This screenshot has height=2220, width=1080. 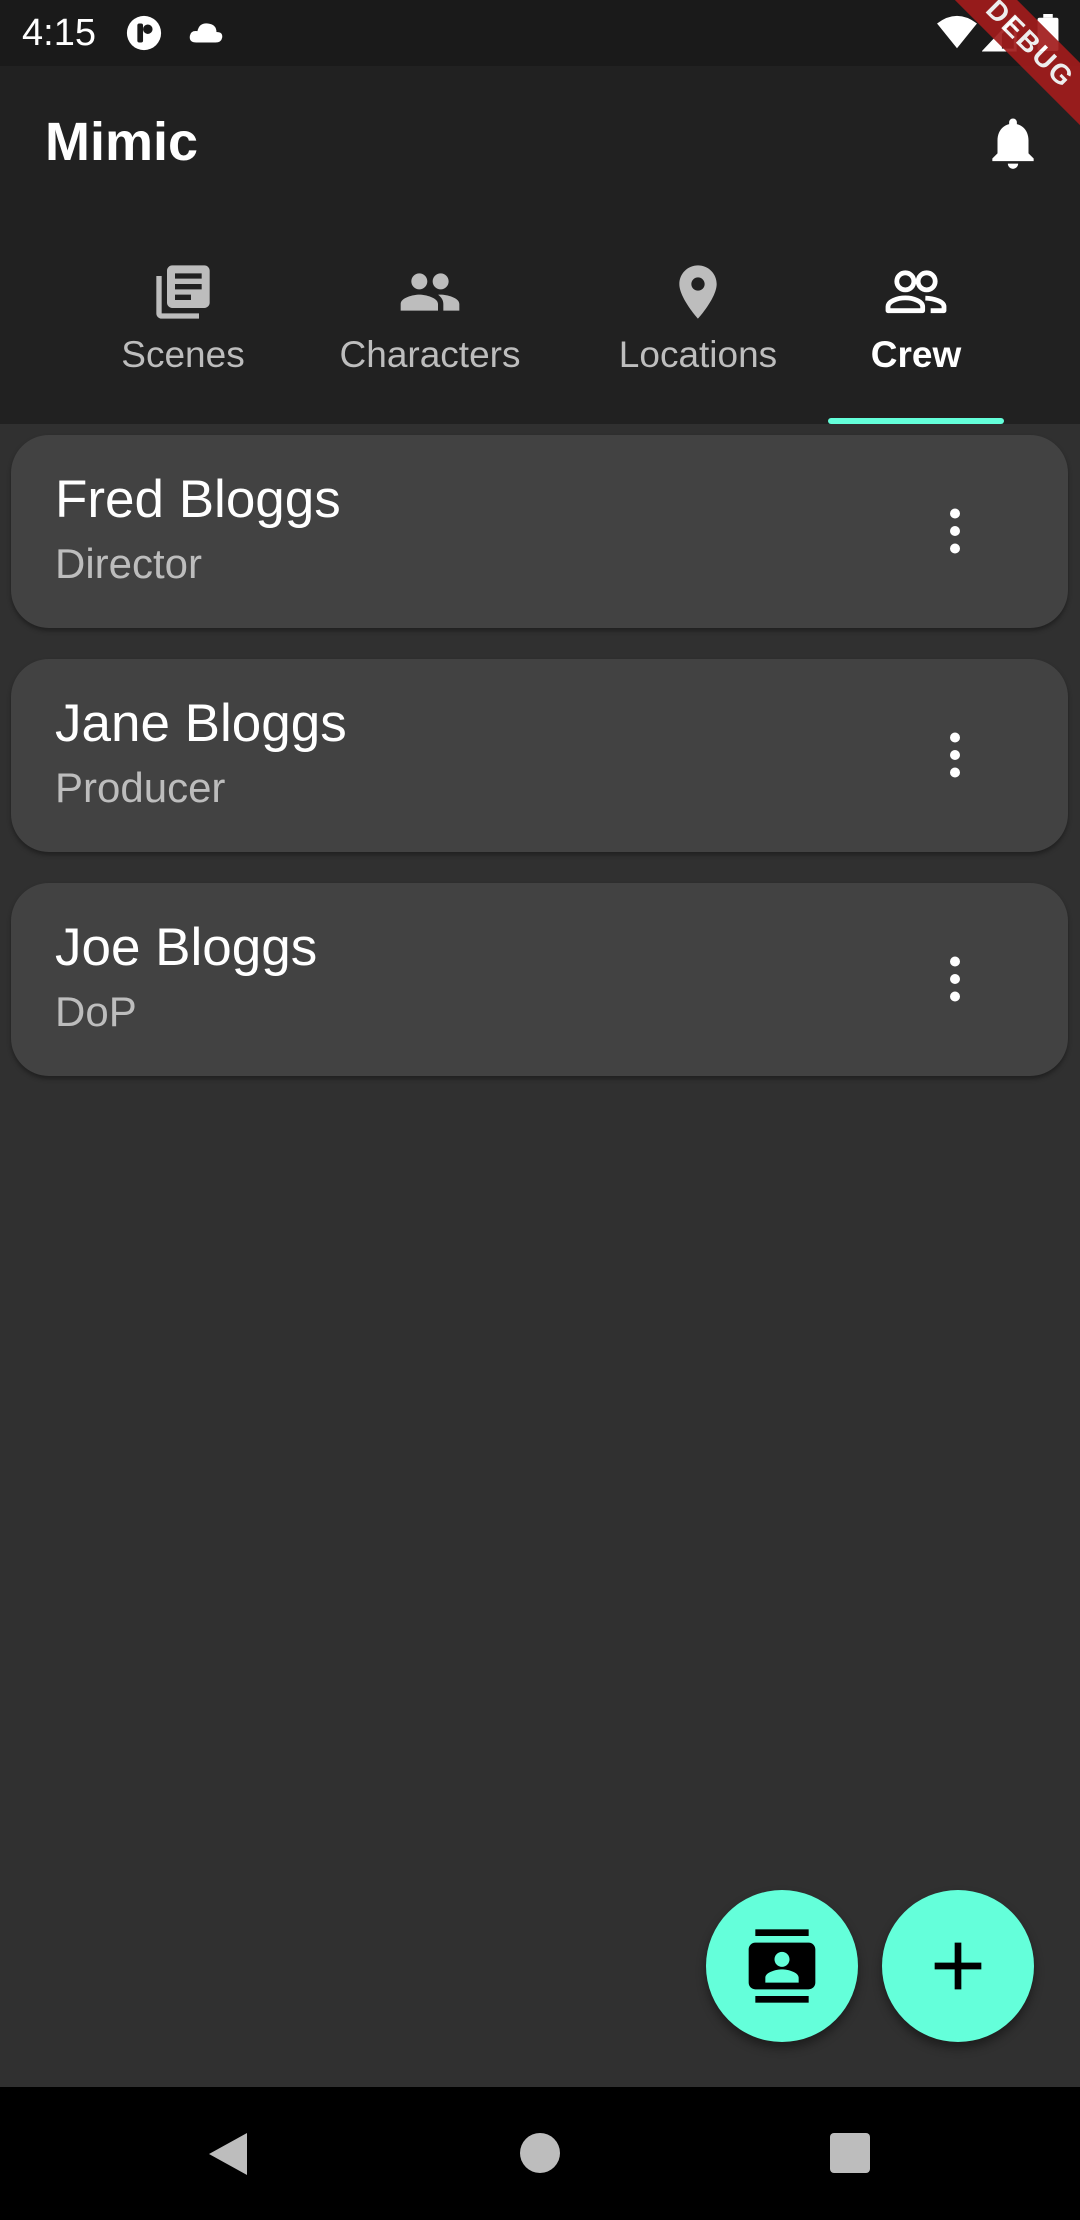 I want to click on crew-card: Joe Bloggs DoP, so click(x=539, y=979).